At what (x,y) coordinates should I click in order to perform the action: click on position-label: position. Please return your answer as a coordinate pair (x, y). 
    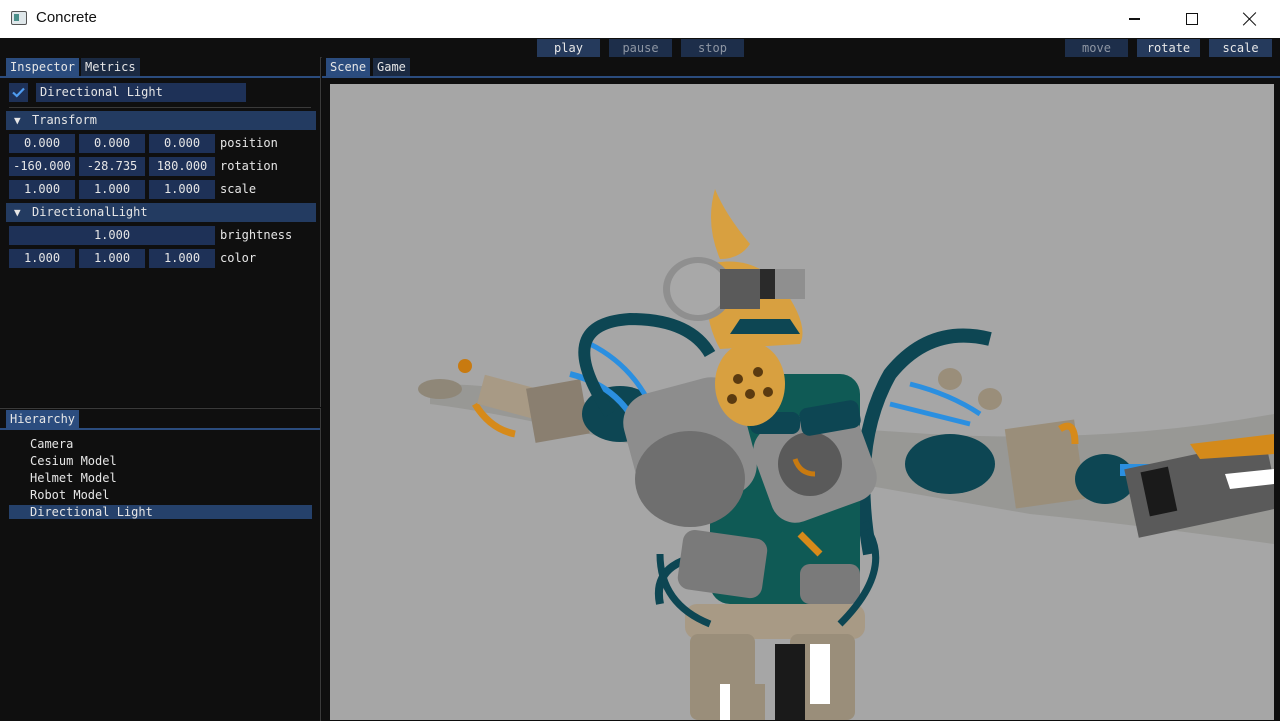
    Looking at the image, I should click on (249, 143).